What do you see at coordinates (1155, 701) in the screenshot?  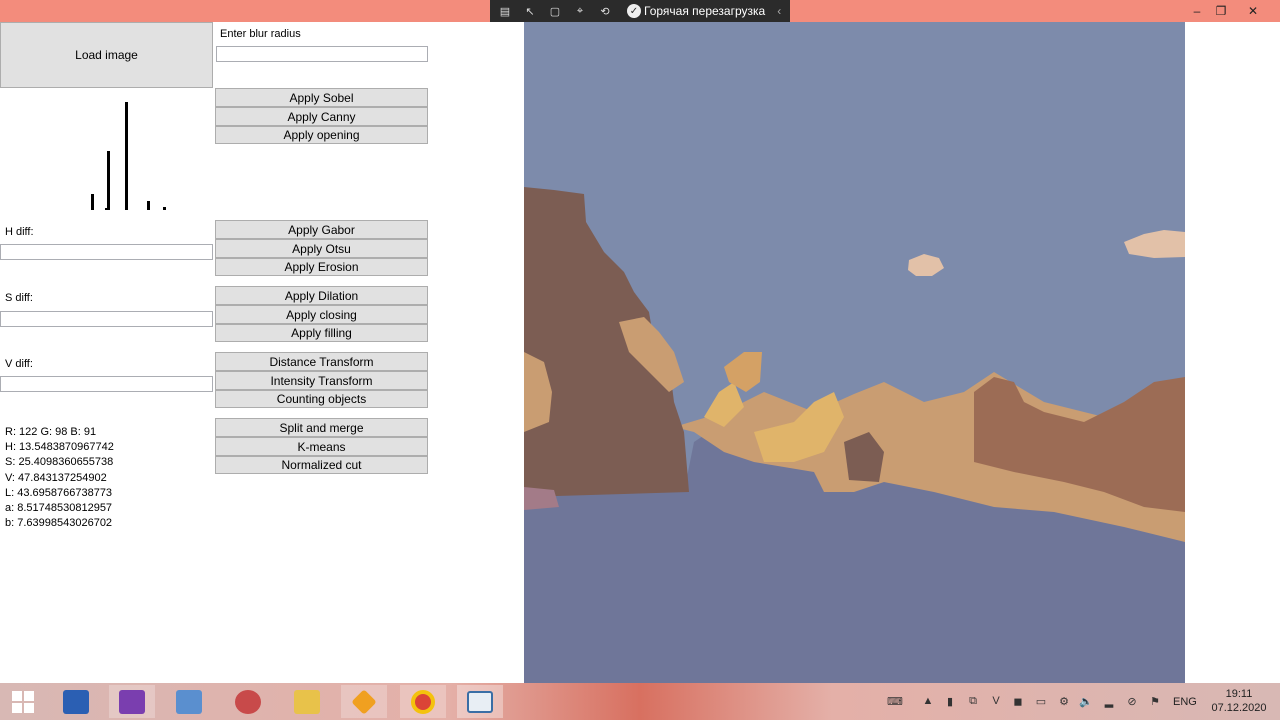 I see `tray-flag-icon: ⚑` at bounding box center [1155, 701].